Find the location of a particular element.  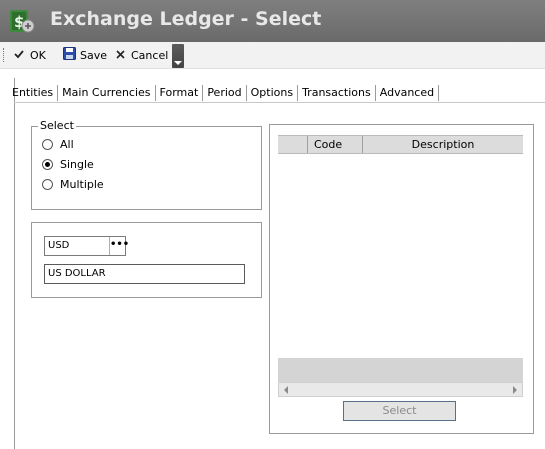

window-title: Exchange Ledger - Select is located at coordinates (186, 19).